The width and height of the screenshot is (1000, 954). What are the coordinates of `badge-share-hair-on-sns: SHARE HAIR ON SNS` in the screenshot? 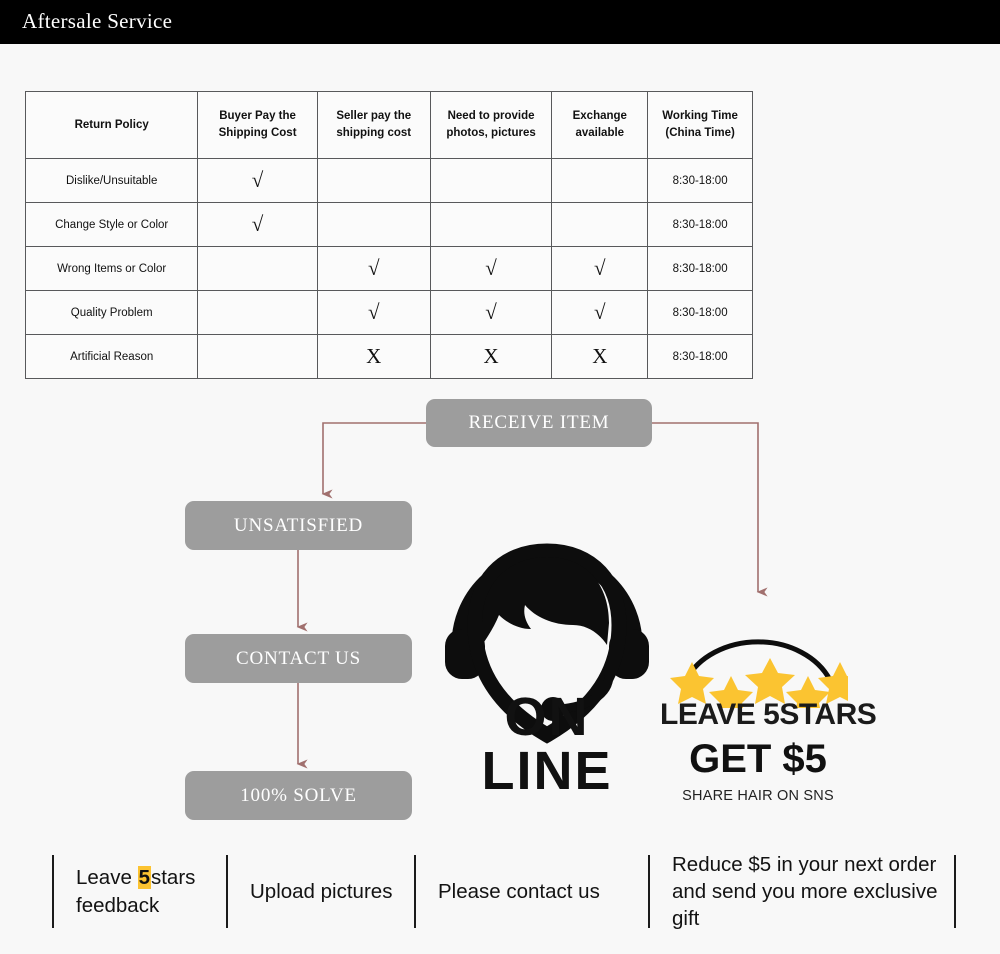 It's located at (758, 796).